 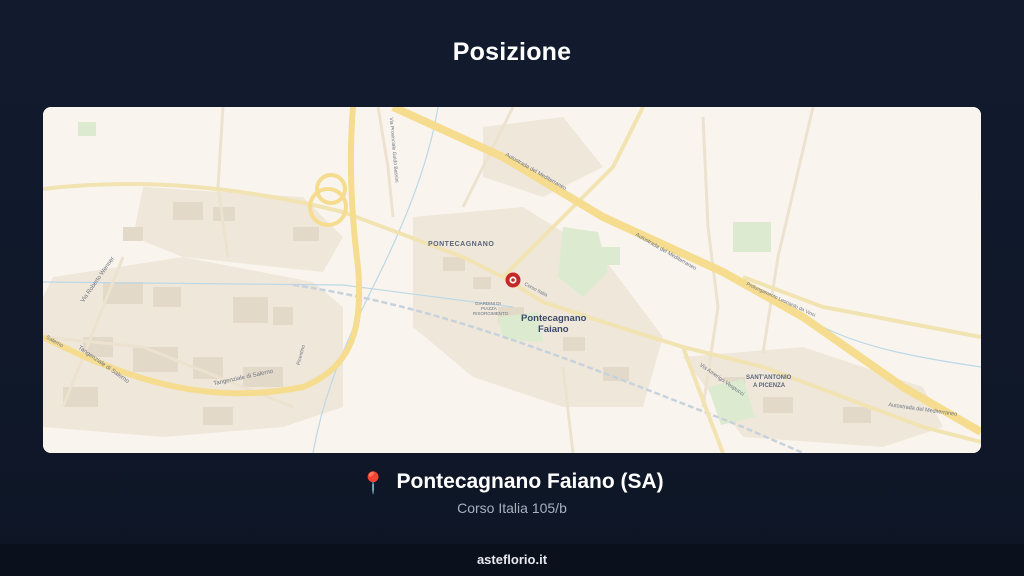 What do you see at coordinates (461, 244) in the screenshot?
I see `label-pontecagnano: PONTECAGNANO` at bounding box center [461, 244].